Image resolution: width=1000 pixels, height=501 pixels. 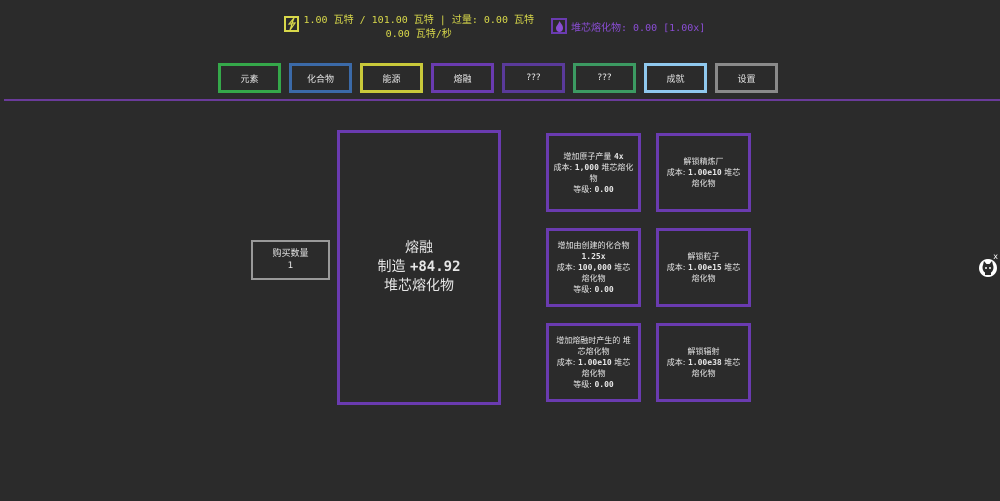 I want to click on core-melt-status: 堆芯熔化物: 0.00 [1.00x], so click(x=628, y=26).